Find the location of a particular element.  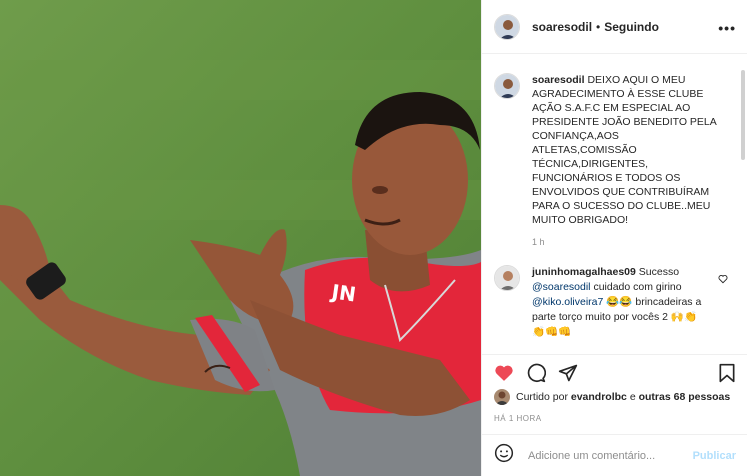

comment-emoji: 😂😂 is located at coordinates (619, 302).